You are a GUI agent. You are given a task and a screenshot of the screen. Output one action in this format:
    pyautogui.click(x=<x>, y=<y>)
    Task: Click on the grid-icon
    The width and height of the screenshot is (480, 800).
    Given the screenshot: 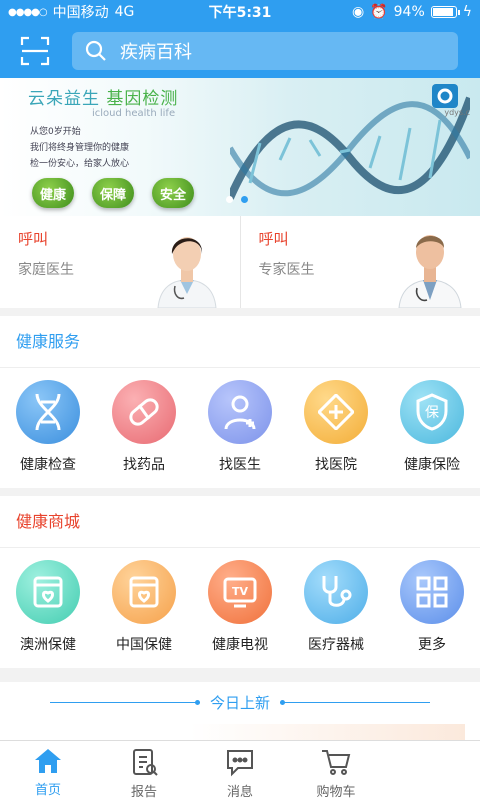 What is the action you would take?
    pyautogui.click(x=432, y=592)
    